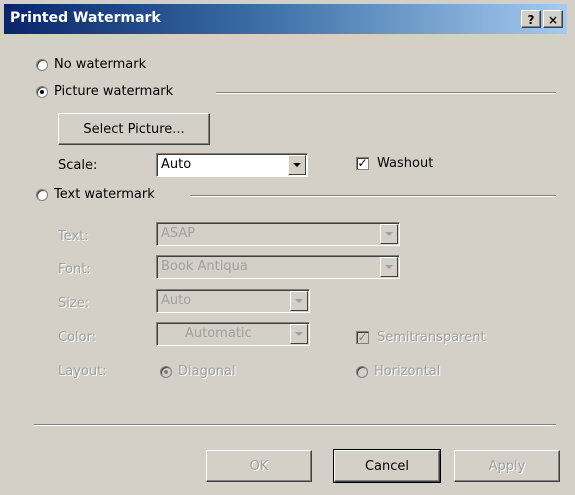  What do you see at coordinates (531, 19) in the screenshot?
I see `help-button: ?` at bounding box center [531, 19].